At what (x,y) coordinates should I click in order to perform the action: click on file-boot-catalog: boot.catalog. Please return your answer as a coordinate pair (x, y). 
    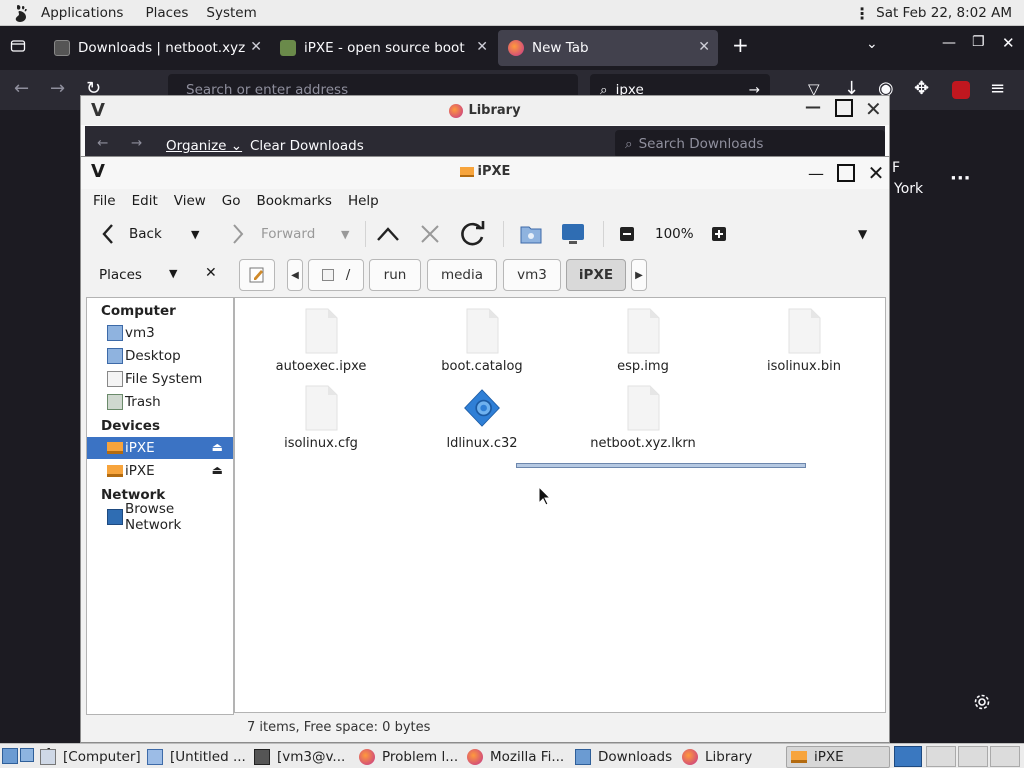
    Looking at the image, I should click on (482, 341).